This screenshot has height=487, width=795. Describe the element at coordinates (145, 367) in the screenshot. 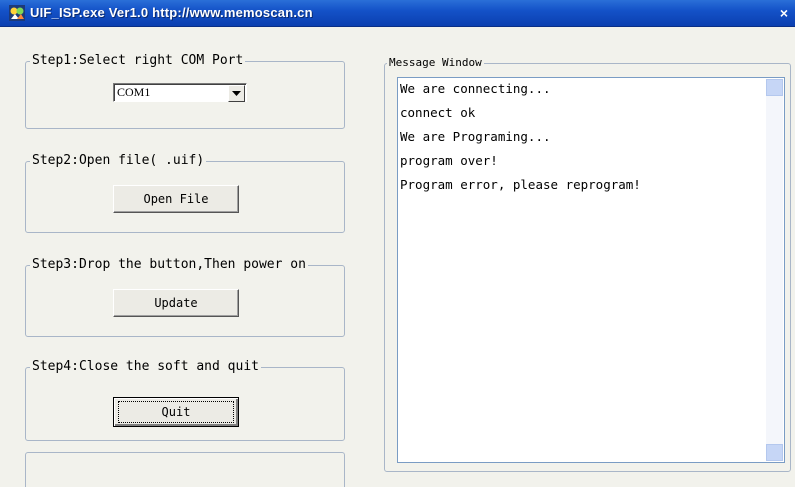

I see `step4-label: Step4:Close the soft and quit` at that location.